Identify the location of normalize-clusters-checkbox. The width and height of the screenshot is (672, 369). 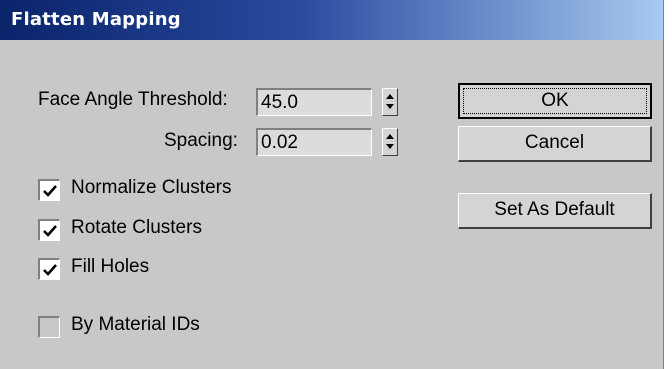
(49, 190).